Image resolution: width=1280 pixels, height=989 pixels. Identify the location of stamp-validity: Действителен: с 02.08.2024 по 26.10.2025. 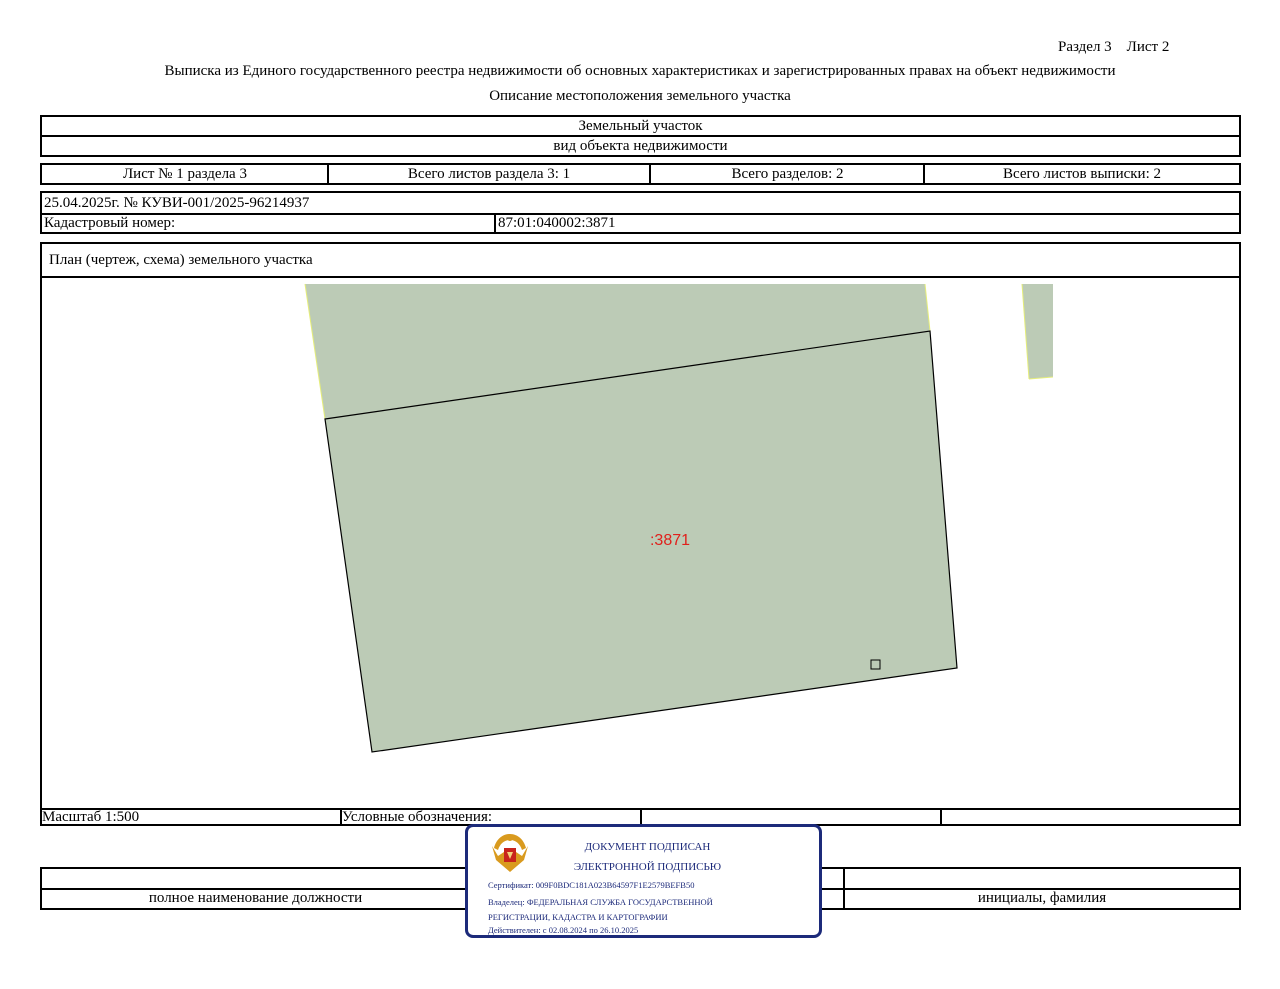
(563, 930).